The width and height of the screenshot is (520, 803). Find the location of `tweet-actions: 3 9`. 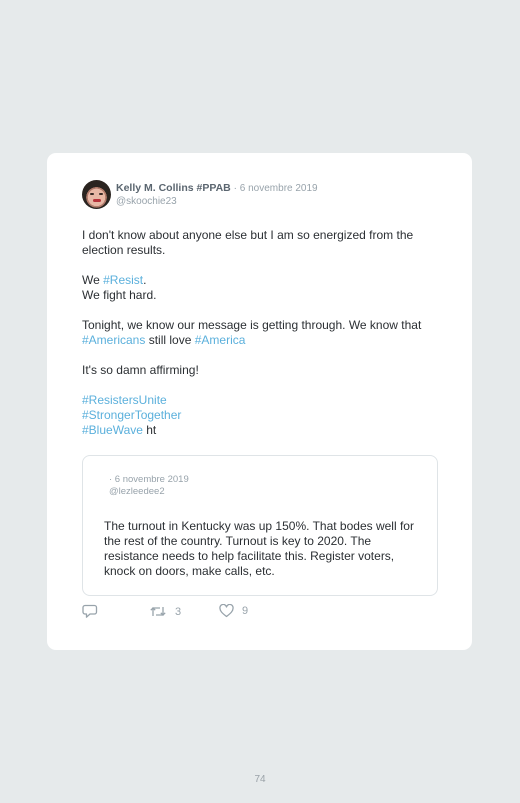

tweet-actions: 3 9 is located at coordinates (232, 612).